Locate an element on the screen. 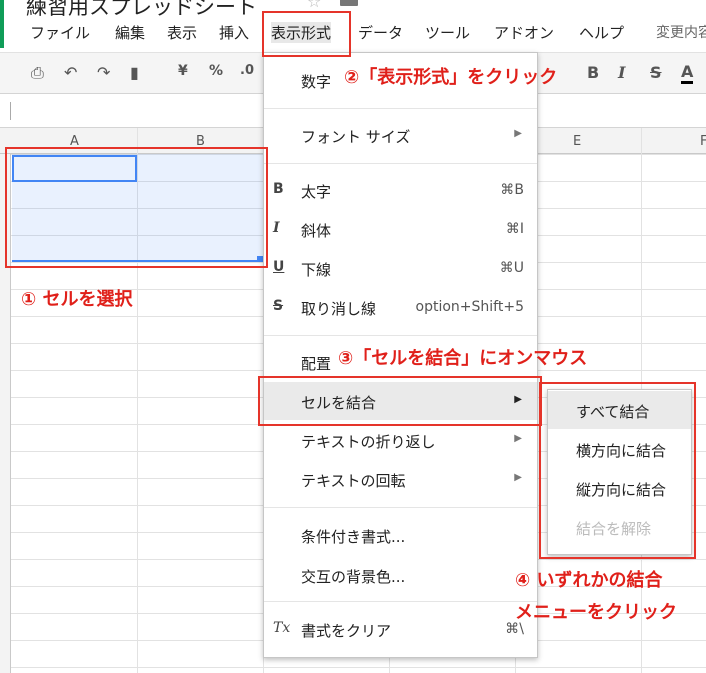 The width and height of the screenshot is (706, 673). menu-shortcut: ⌘I is located at coordinates (514, 229).